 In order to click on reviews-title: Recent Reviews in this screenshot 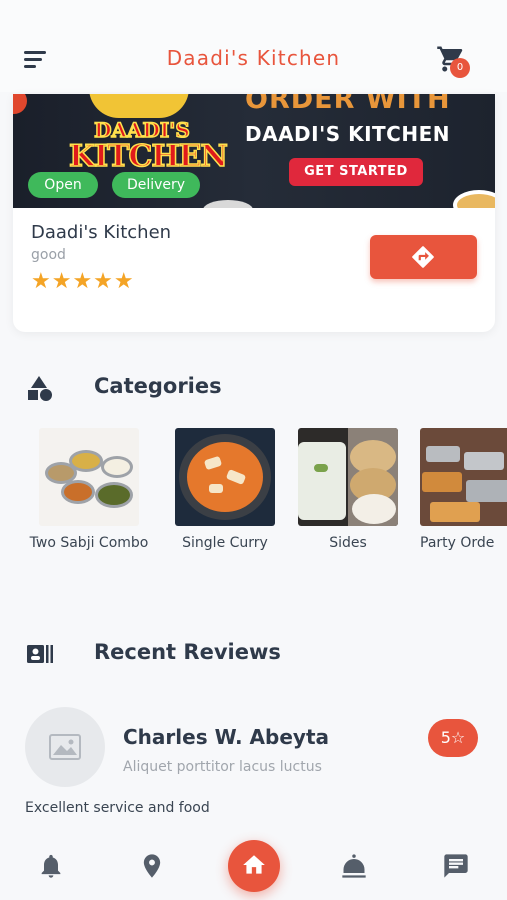, I will do `click(187, 652)`.